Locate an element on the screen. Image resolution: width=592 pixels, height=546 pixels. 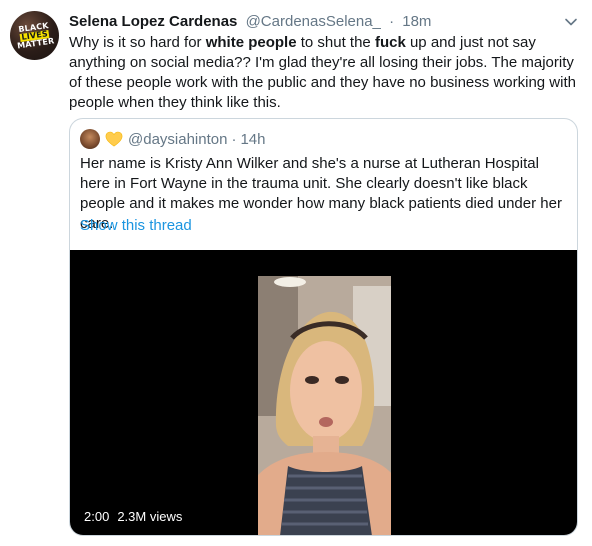
quoted-timestamp: 14h is located at coordinates (252, 139).